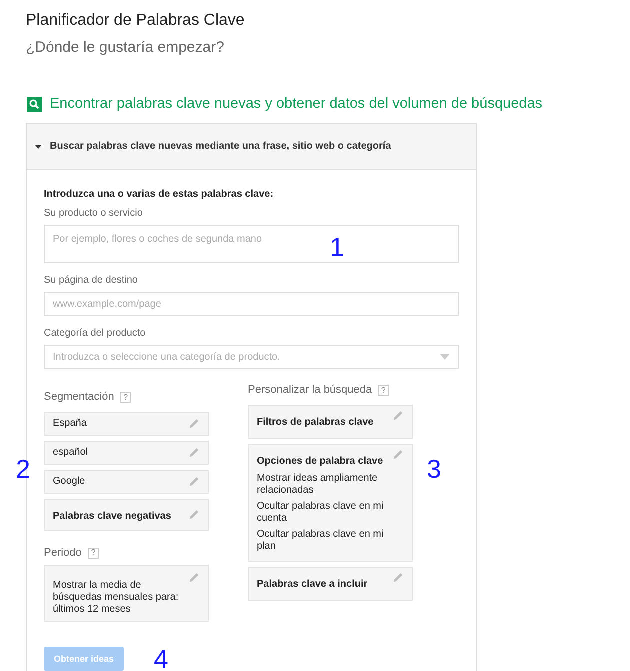  I want to click on section-label: Personalizar la búsqueda, so click(310, 390).